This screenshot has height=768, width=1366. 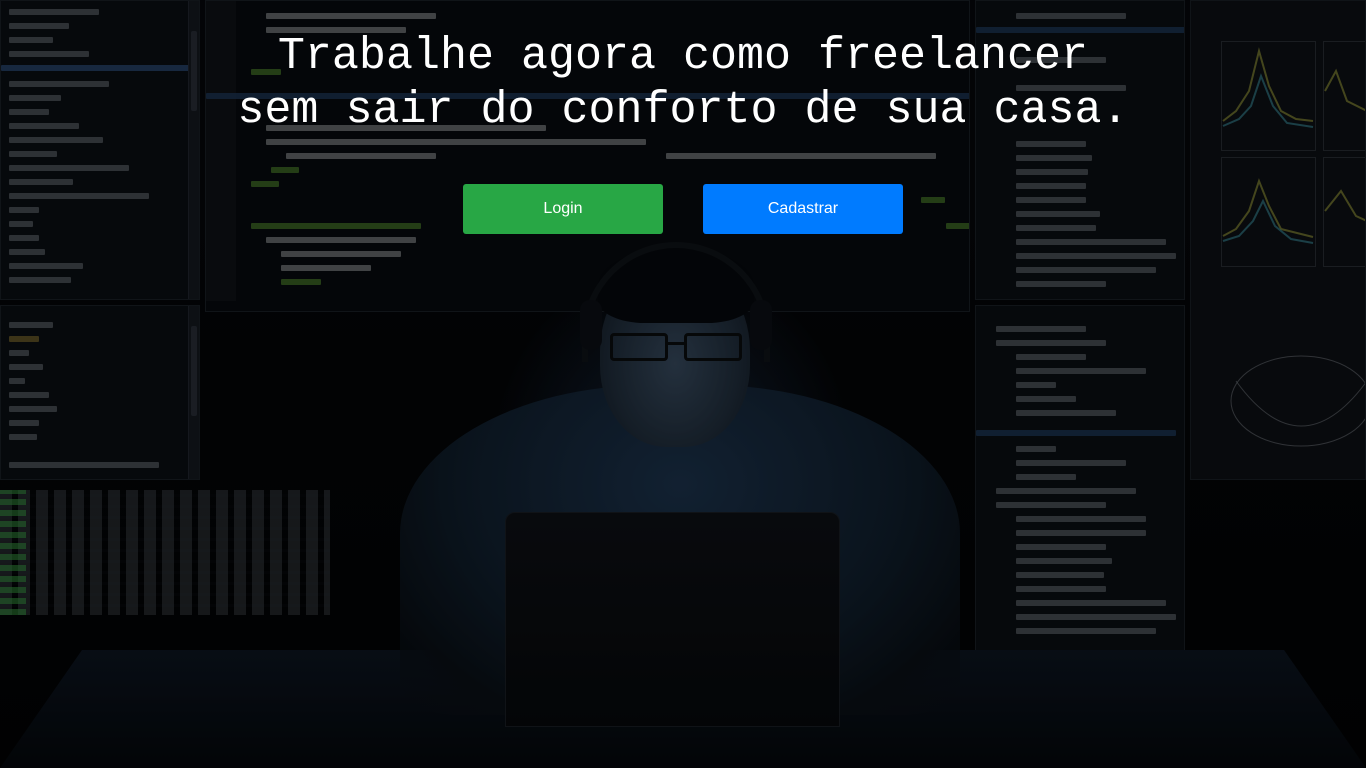 What do you see at coordinates (683, 56) in the screenshot?
I see `hero-headline-line1: Trabalhe agora como freelancer` at bounding box center [683, 56].